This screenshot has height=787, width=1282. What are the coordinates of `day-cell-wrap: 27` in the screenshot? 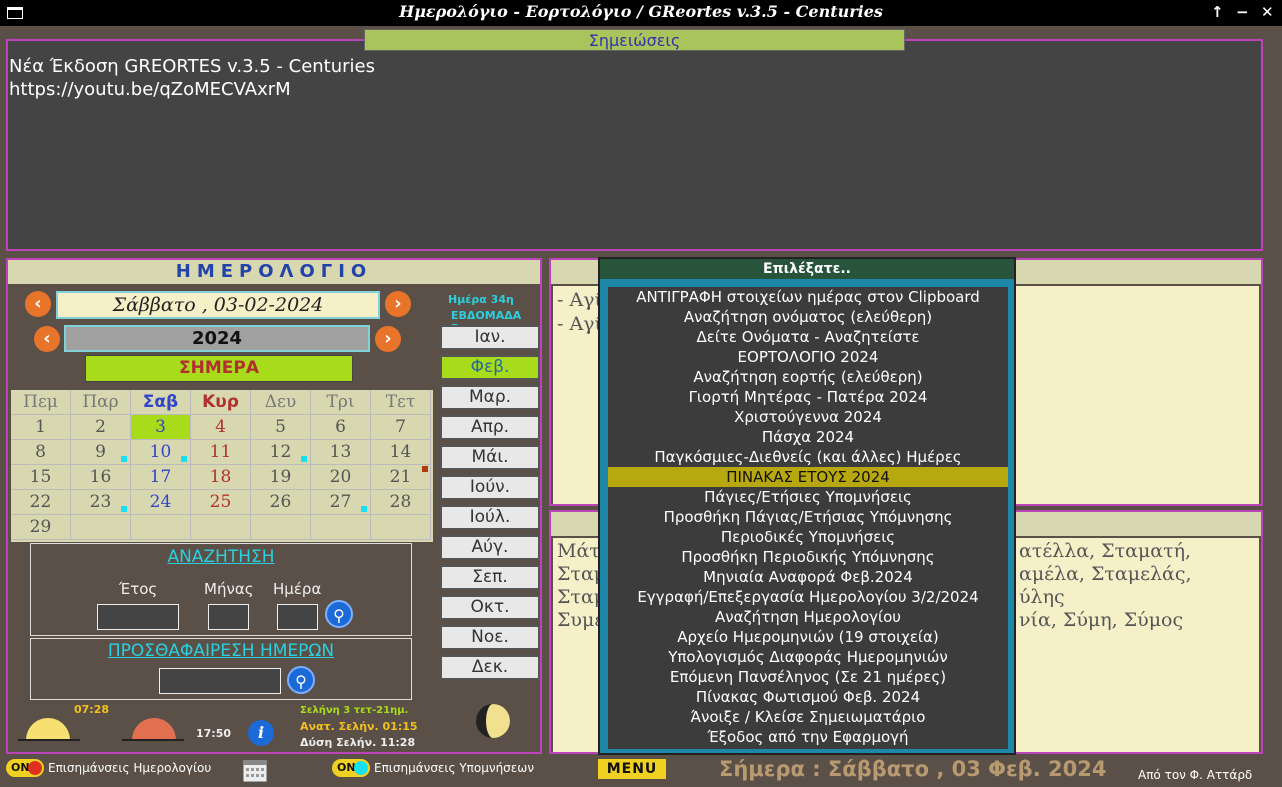 It's located at (341, 502).